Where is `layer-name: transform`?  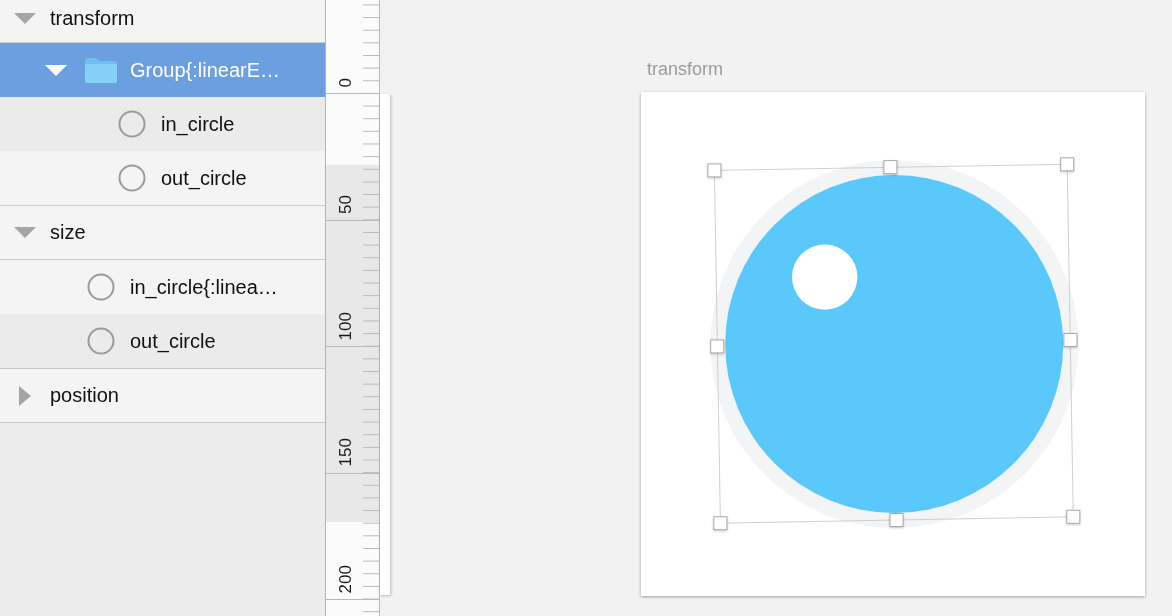 layer-name: transform is located at coordinates (92, 18).